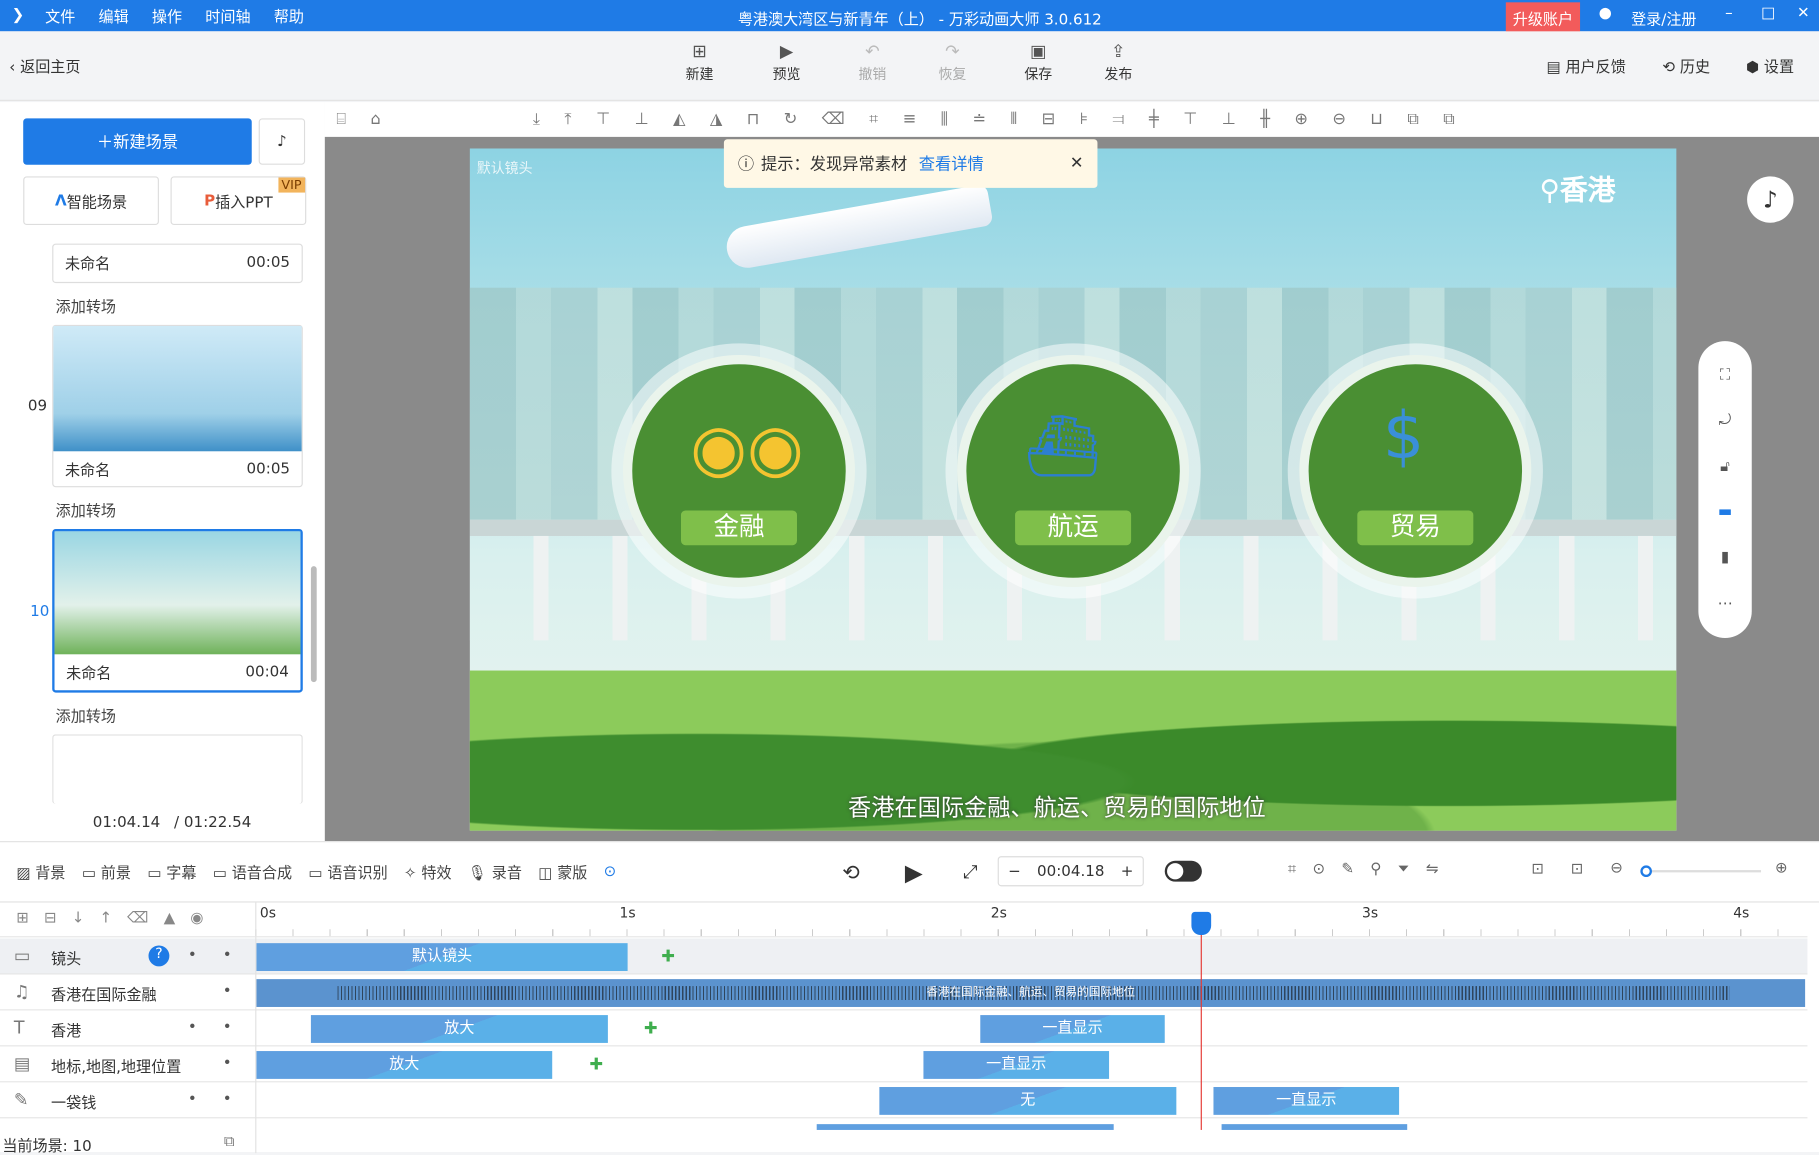  What do you see at coordinates (753, 119) in the screenshot?
I see `lock-icon: ⊓` at bounding box center [753, 119].